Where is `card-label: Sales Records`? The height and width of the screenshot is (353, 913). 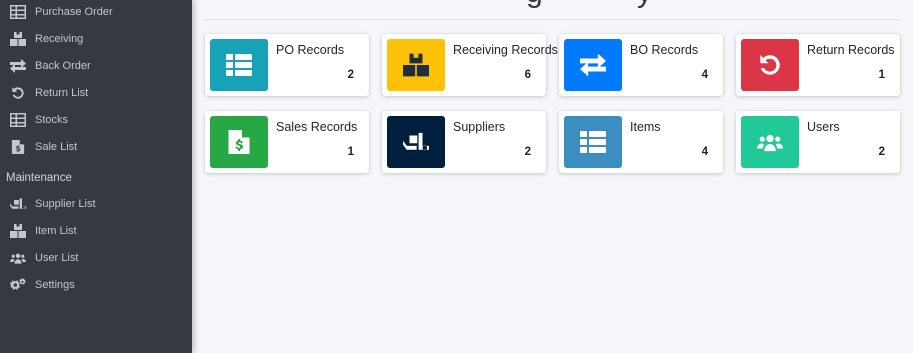 card-label: Sales Records is located at coordinates (317, 127).